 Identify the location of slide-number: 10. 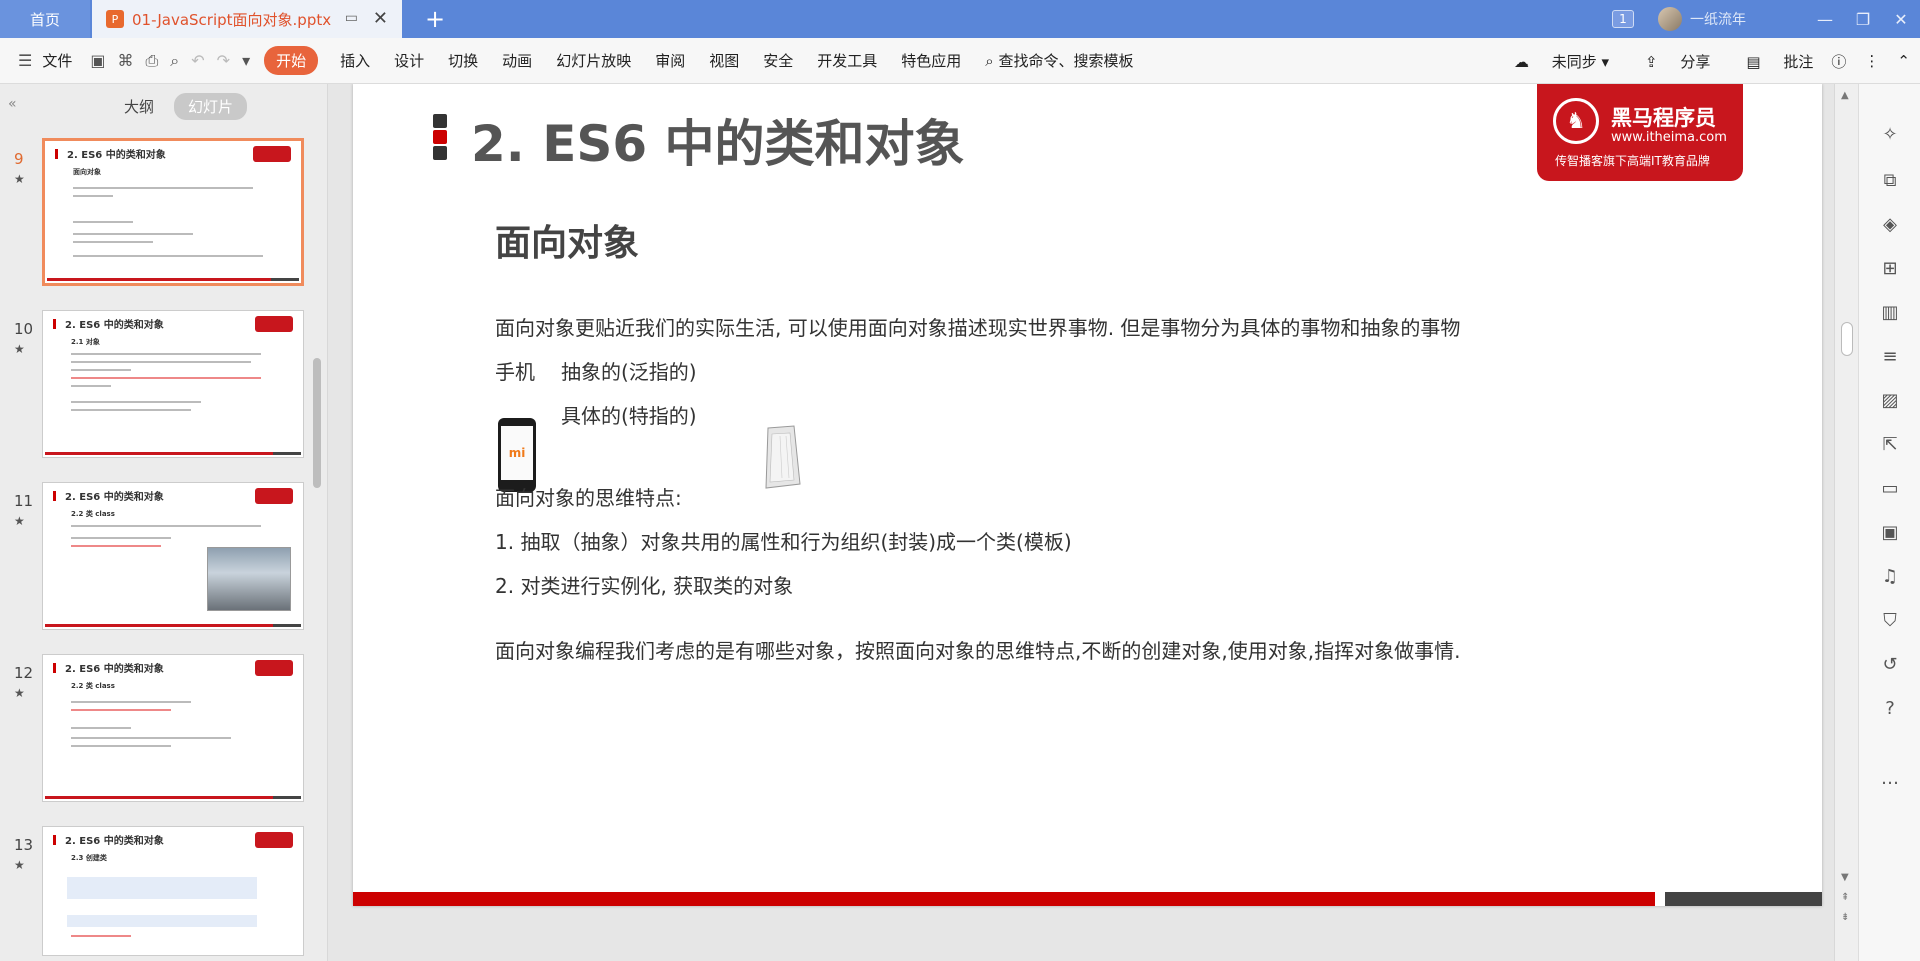
(24, 329).